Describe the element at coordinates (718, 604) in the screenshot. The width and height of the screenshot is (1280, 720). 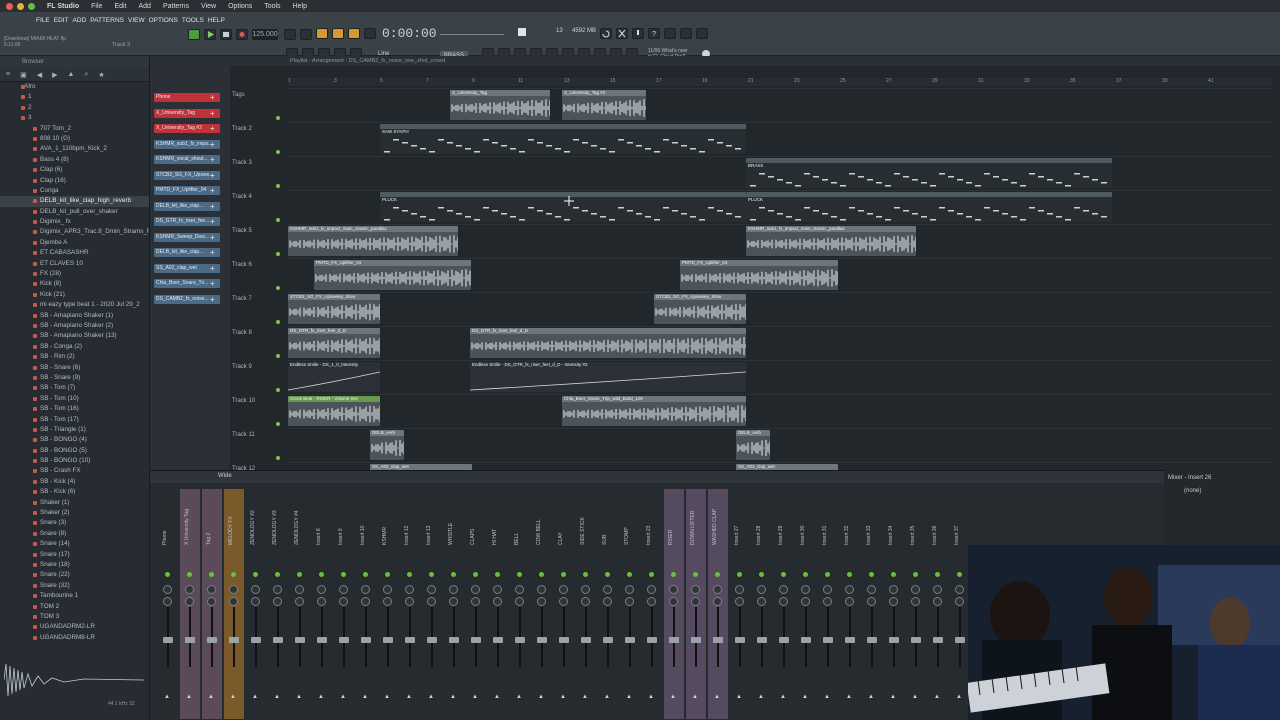
I see `mixer-strip: WASHED CLAP ▲` at that location.